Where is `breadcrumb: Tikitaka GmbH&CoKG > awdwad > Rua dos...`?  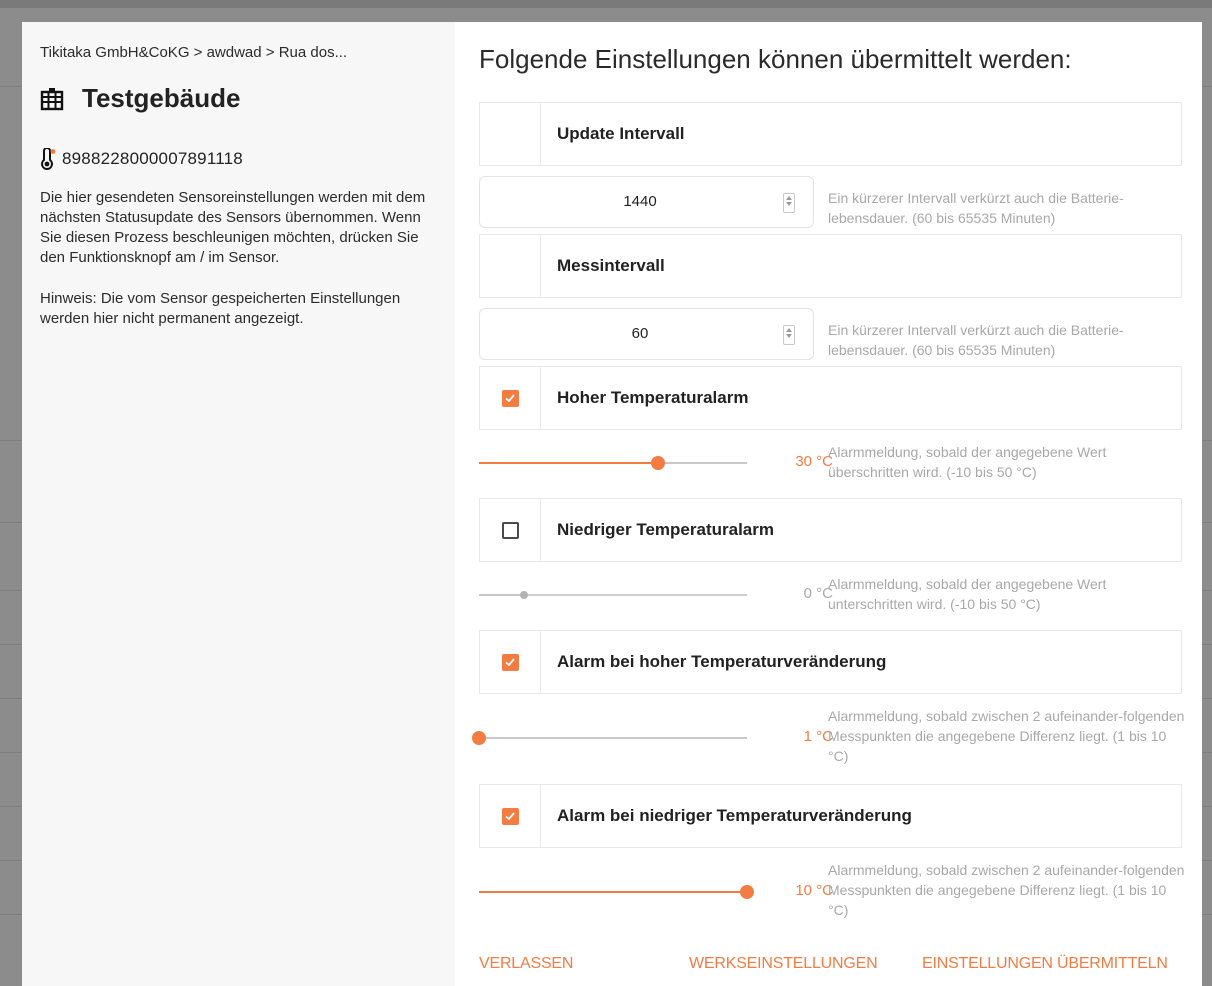
breadcrumb: Tikitaka GmbH&CoKG > awdwad > Rua dos... is located at coordinates (238, 52).